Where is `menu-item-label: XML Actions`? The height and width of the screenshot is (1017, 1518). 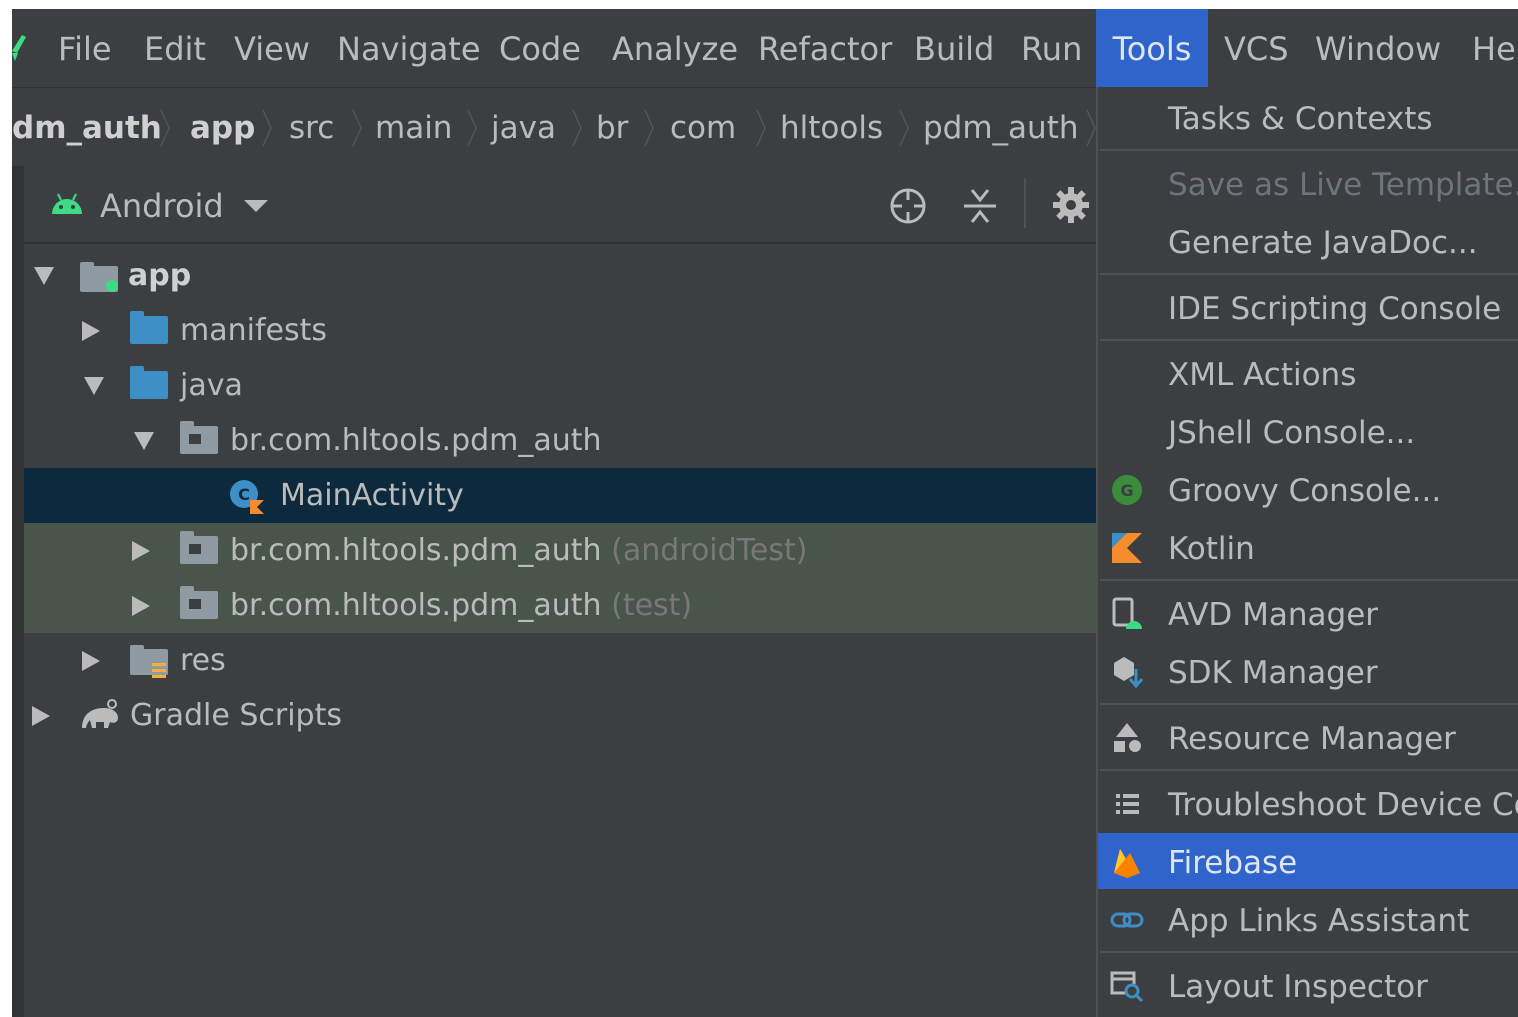 menu-item-label: XML Actions is located at coordinates (1262, 375).